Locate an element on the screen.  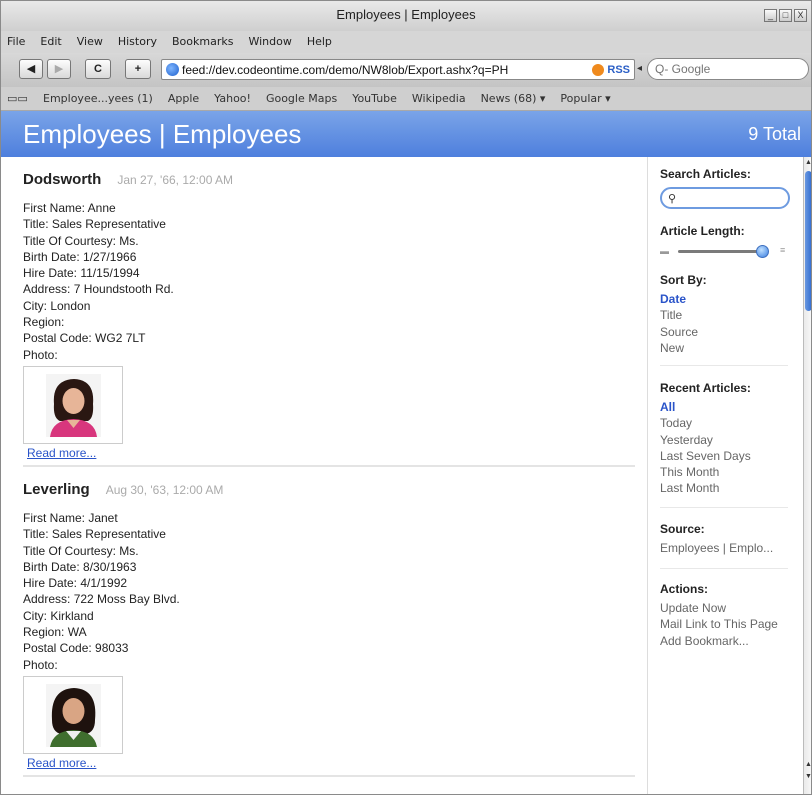
sort-title: Title is located at coordinates (727, 315).